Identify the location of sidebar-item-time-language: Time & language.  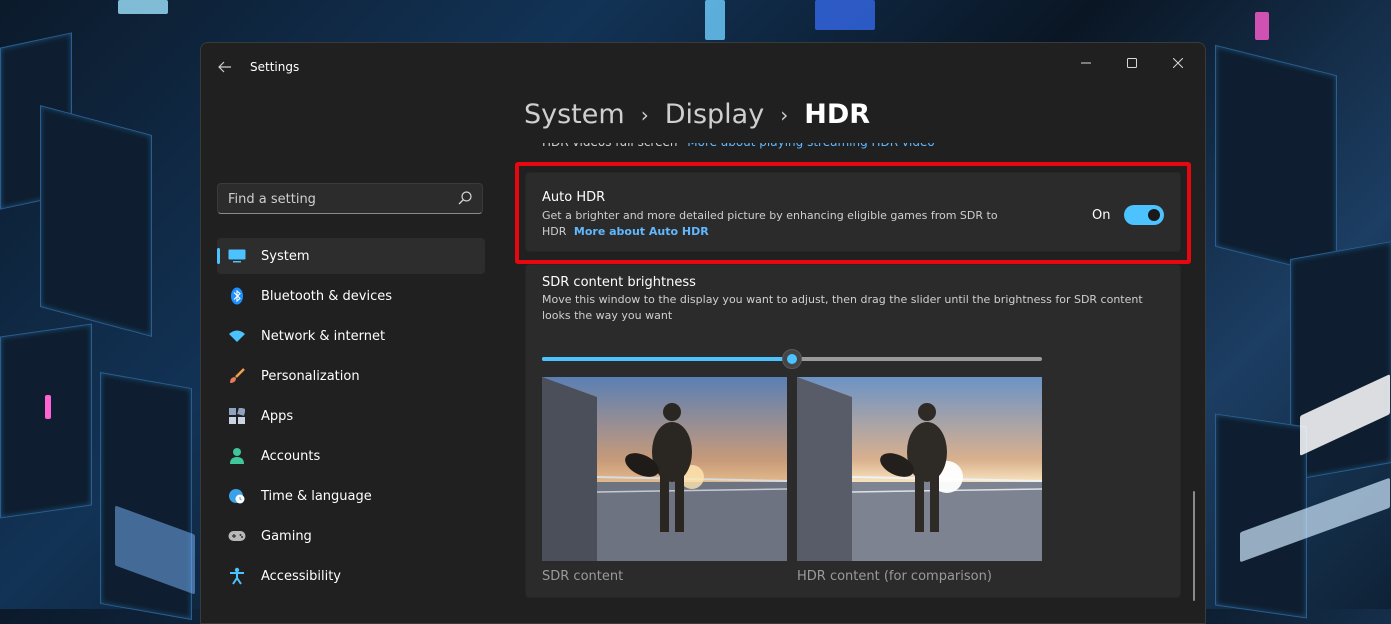
(351, 496).